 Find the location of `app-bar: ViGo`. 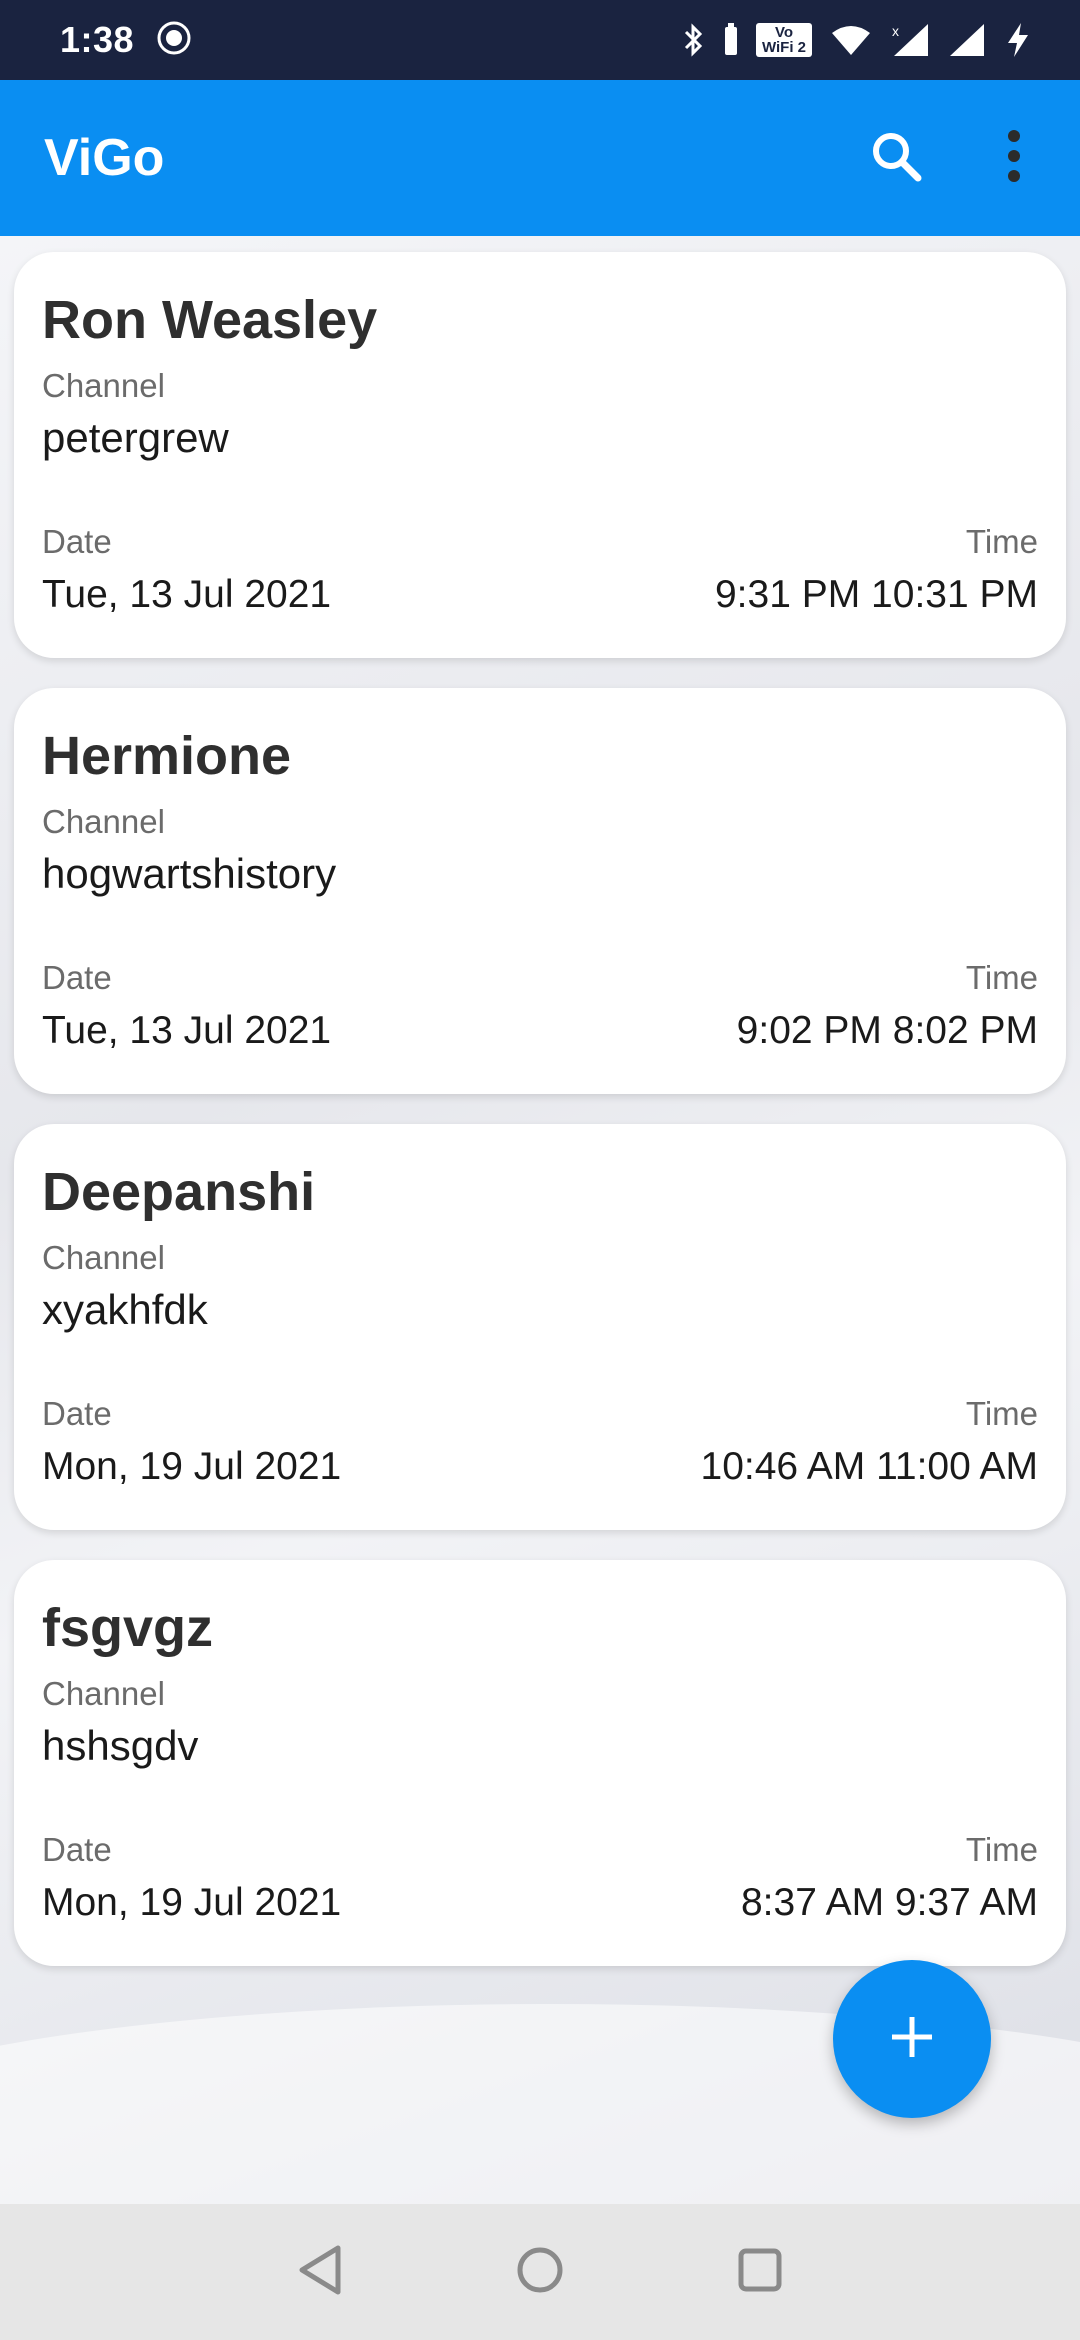

app-bar: ViGo is located at coordinates (540, 158).